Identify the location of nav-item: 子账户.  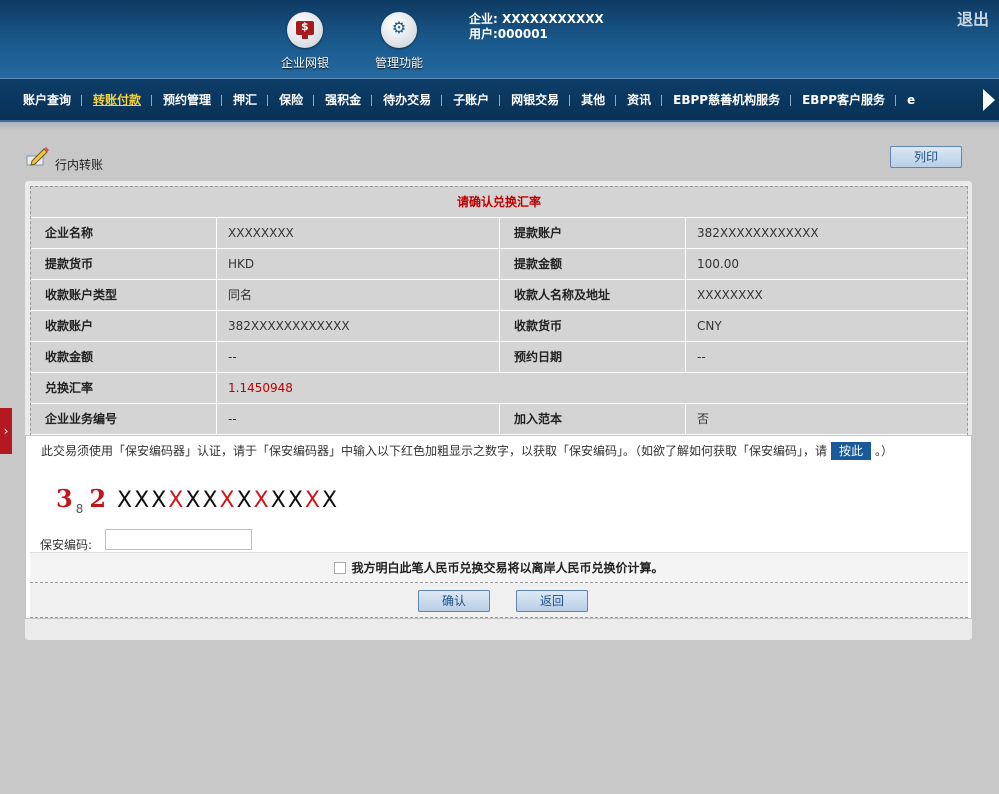
(471, 100).